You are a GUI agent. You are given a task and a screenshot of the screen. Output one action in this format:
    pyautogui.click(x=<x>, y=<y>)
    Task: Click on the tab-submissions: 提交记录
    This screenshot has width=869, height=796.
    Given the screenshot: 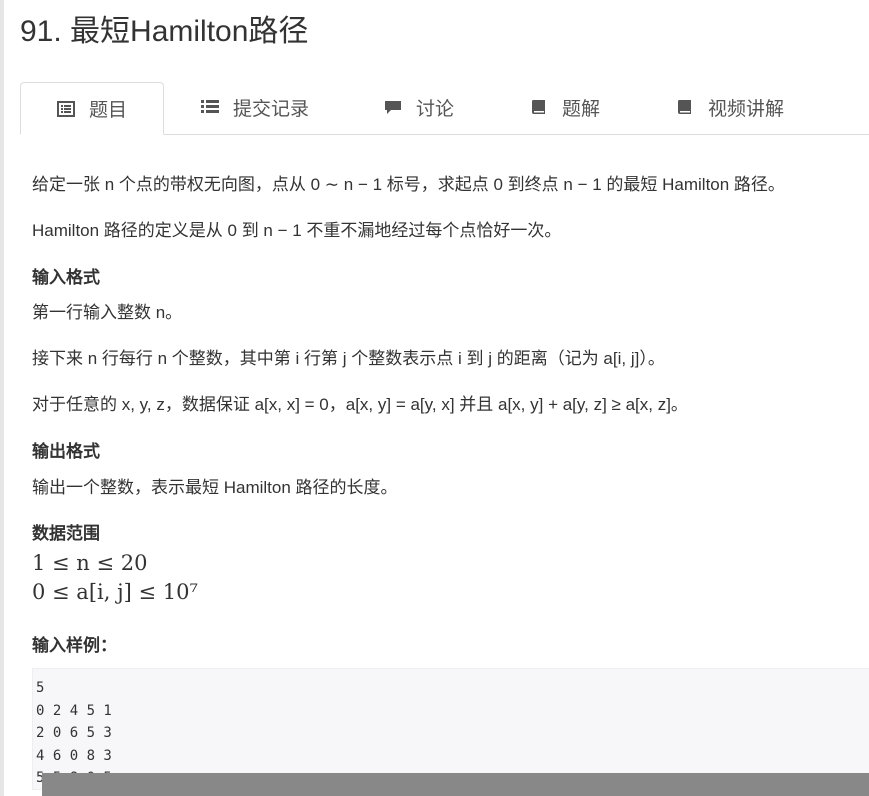 What is the action you would take?
    pyautogui.click(x=255, y=107)
    